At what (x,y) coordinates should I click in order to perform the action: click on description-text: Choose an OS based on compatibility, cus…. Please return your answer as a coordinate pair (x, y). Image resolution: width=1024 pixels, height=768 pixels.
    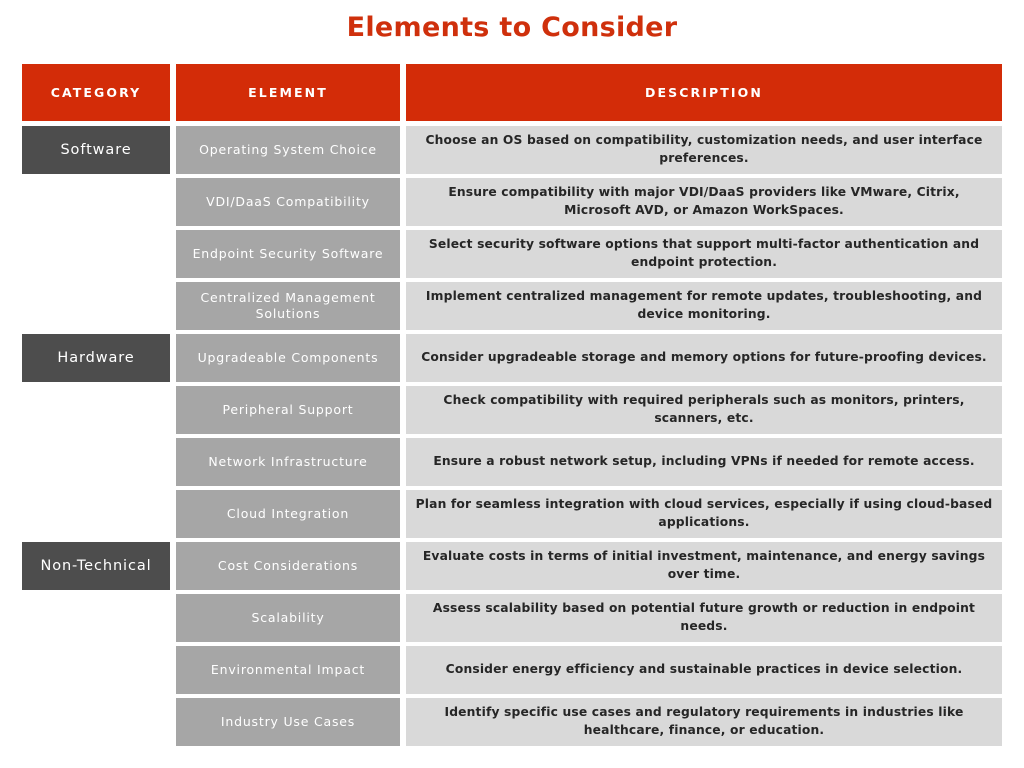
    Looking at the image, I should click on (704, 149).